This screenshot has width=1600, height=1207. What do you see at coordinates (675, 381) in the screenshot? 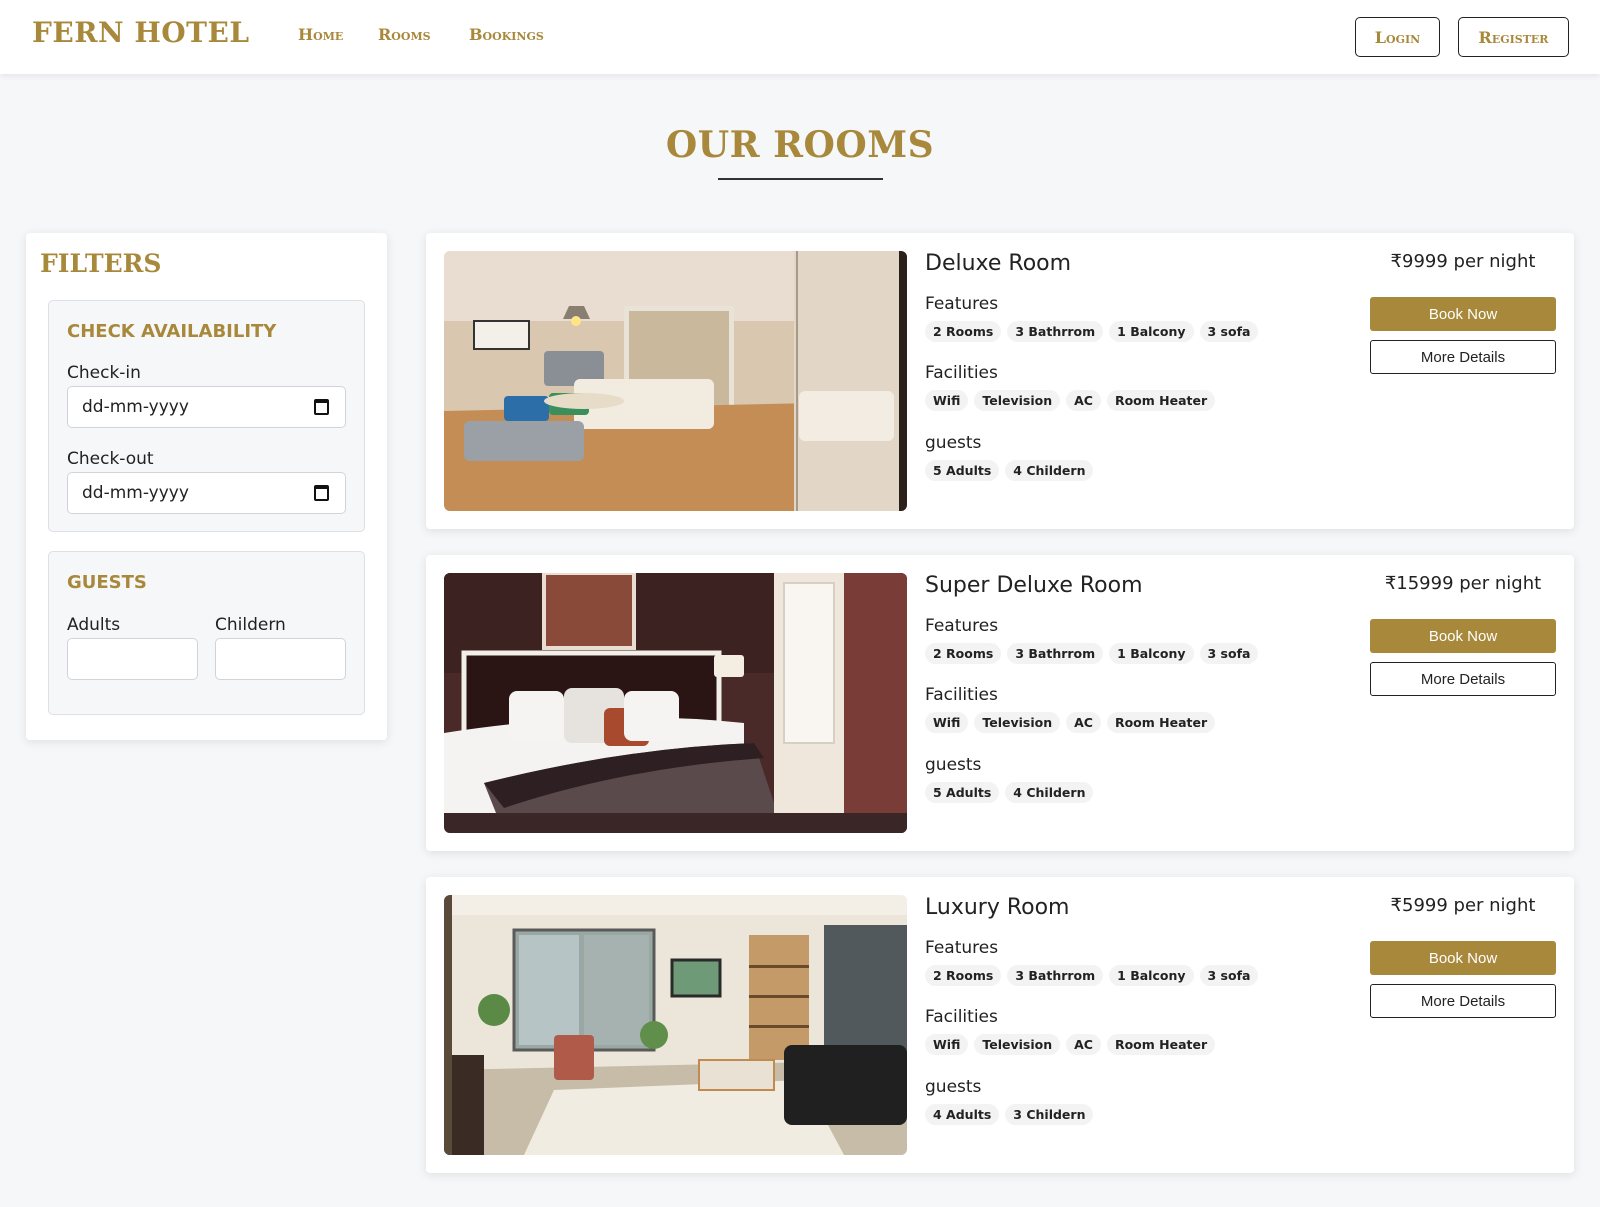
I see `room-image-deluxe` at bounding box center [675, 381].